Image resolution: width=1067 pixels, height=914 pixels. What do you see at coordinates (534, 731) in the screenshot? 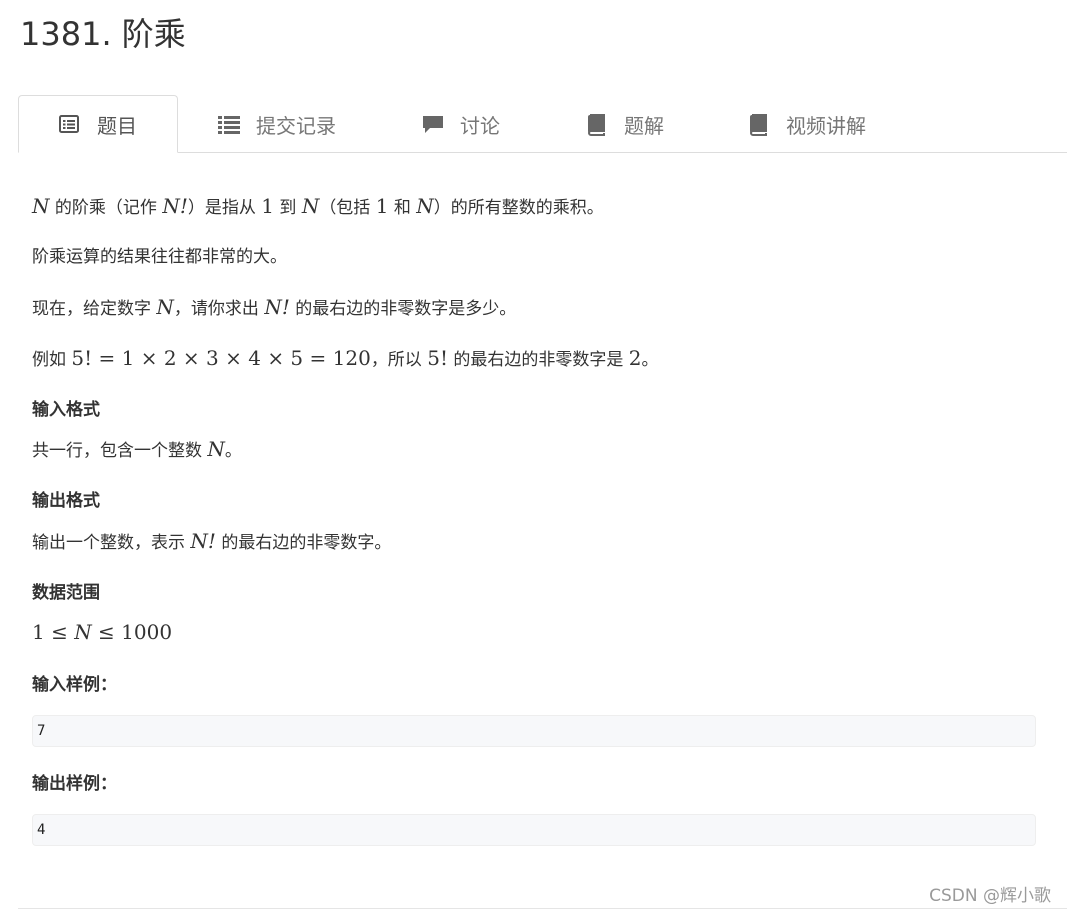
I see `sample-input-box: 7` at bounding box center [534, 731].